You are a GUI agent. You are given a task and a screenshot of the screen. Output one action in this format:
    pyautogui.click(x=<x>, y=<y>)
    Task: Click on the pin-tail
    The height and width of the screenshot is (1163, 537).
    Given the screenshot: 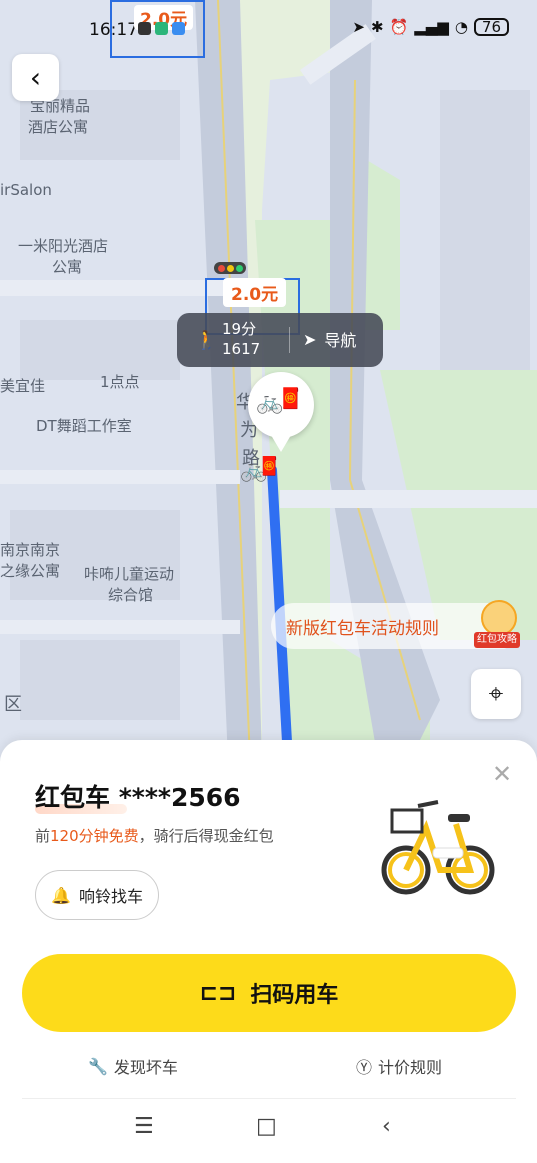 What is the action you would take?
    pyautogui.click(x=281, y=441)
    